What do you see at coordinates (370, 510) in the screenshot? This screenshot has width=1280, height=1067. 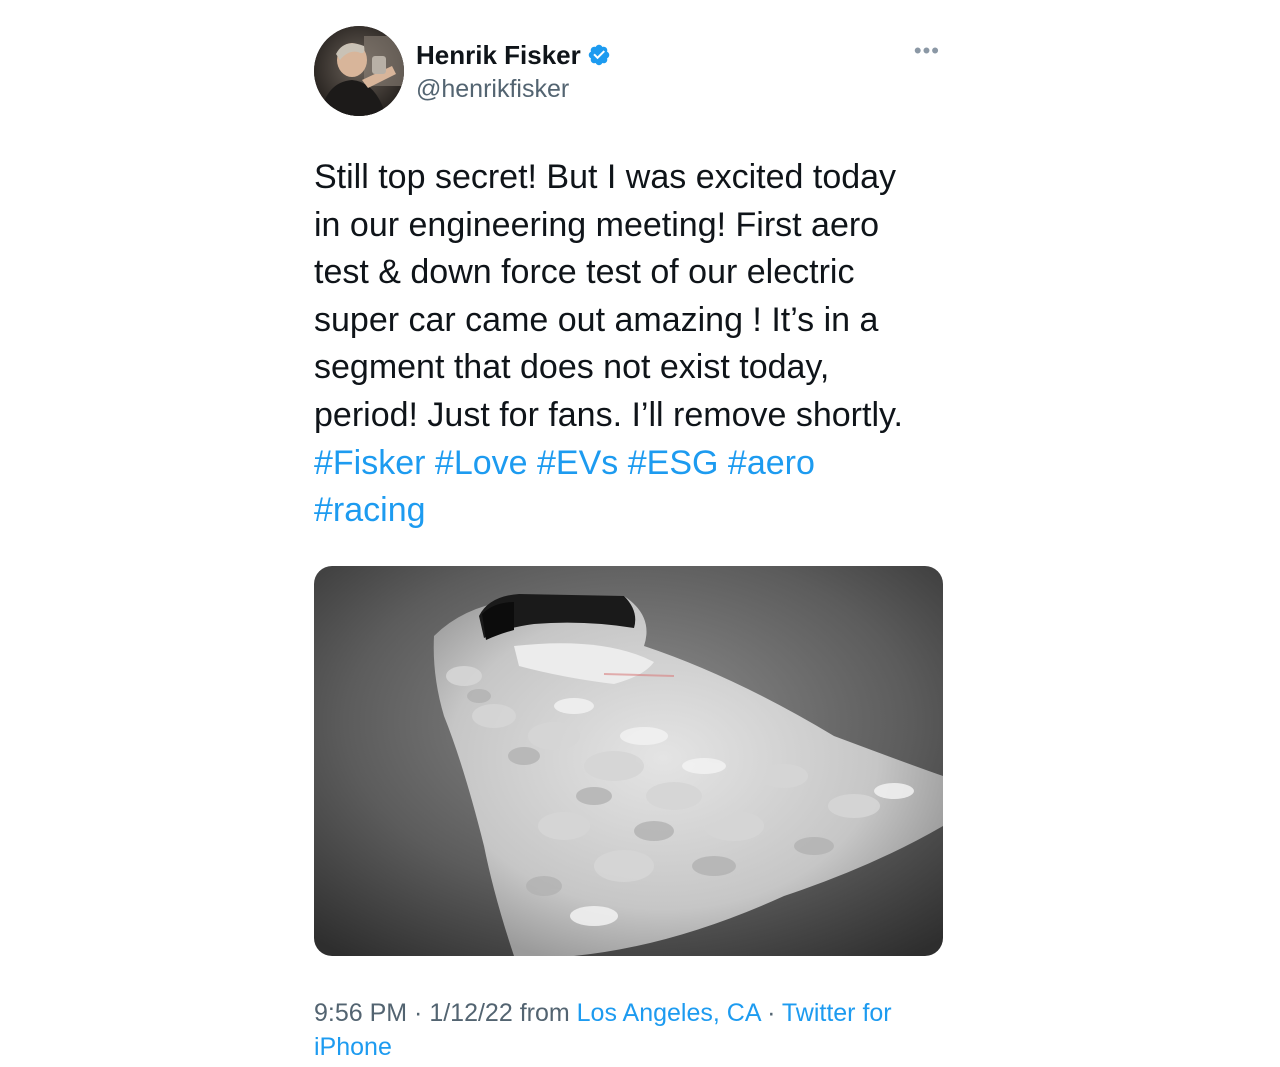 I see `hashtag-link: #racing` at bounding box center [370, 510].